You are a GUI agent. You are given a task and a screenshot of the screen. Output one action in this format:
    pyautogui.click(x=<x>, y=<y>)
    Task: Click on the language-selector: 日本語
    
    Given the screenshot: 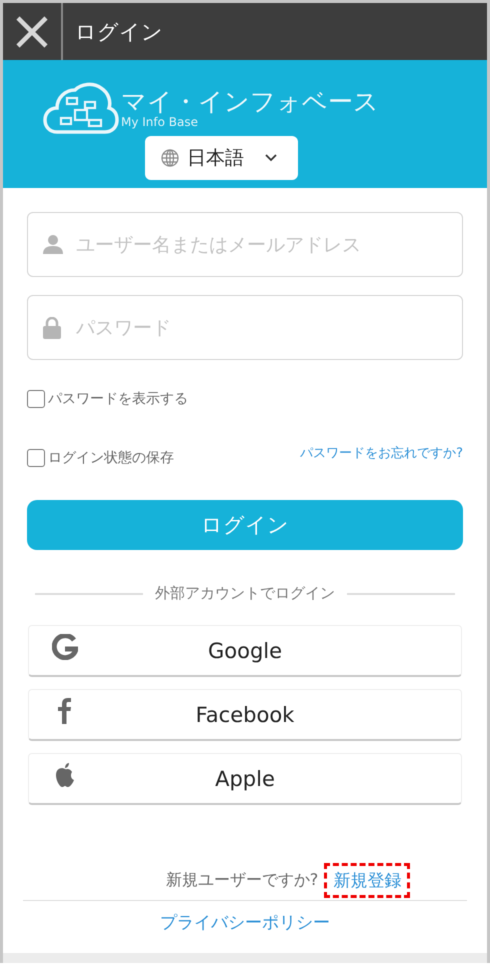 What is the action you would take?
    pyautogui.click(x=221, y=158)
    